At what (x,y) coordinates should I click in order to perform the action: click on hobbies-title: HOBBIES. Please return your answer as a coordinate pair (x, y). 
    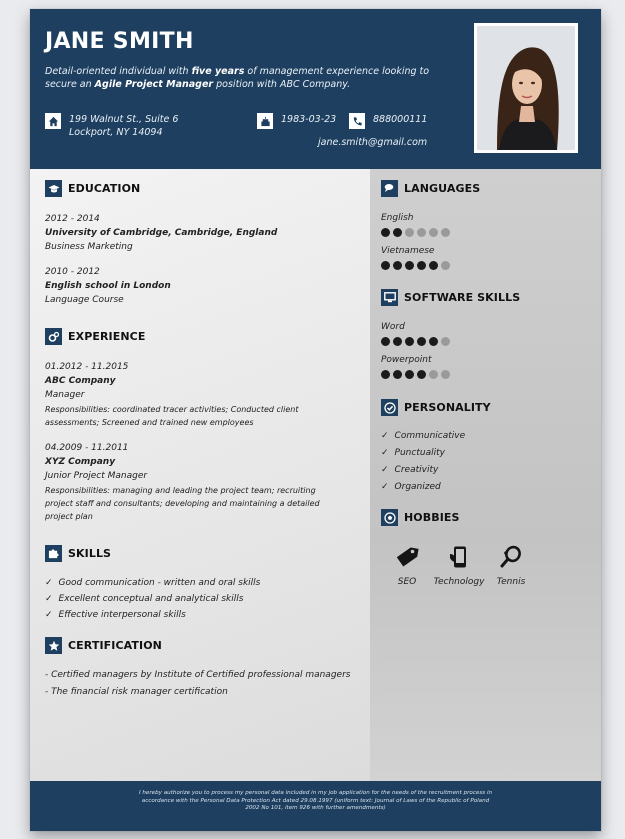
    Looking at the image, I should click on (432, 517).